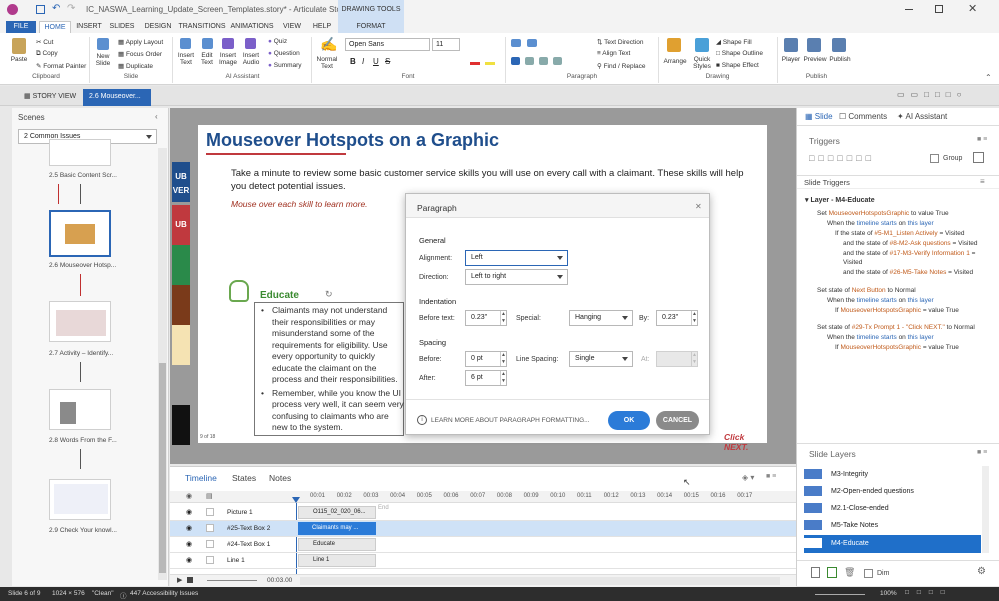 The width and height of the screenshot is (999, 601). I want to click on arrange-button: Arrange, so click(675, 61).